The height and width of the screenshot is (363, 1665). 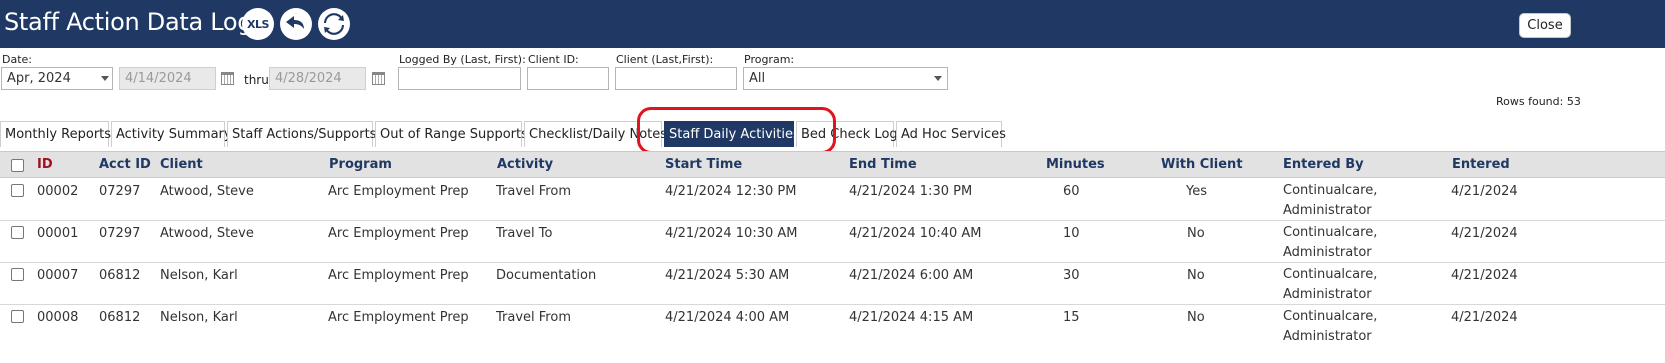 What do you see at coordinates (125, 164) in the screenshot?
I see `column-header-acct-id: Acct ID` at bounding box center [125, 164].